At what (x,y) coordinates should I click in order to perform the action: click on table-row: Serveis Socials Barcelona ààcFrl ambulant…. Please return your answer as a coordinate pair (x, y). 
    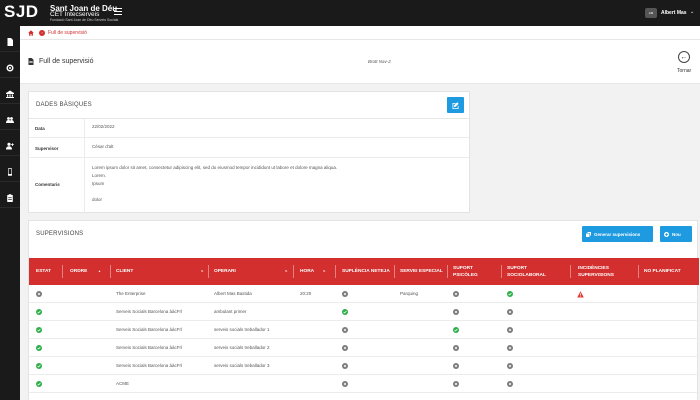
    Looking at the image, I should click on (364, 312).